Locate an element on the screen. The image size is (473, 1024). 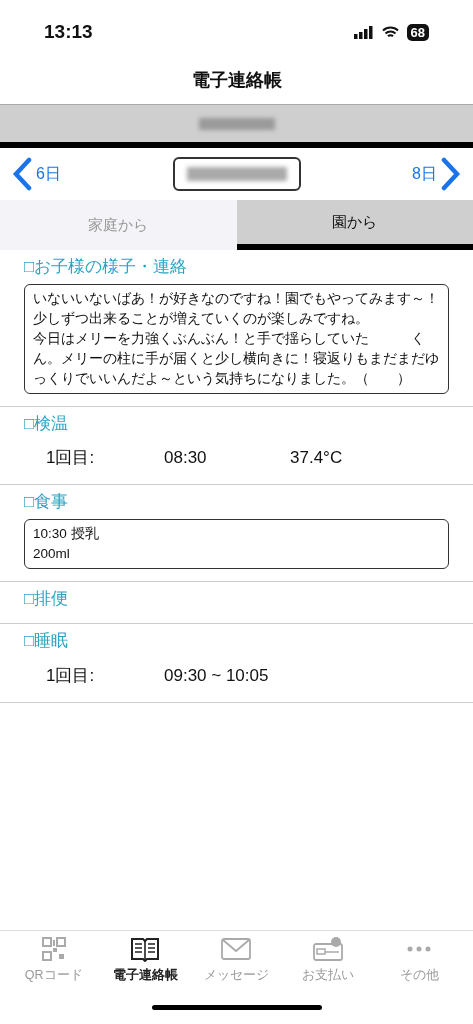
status-time: 13:13 is located at coordinates (68, 31).